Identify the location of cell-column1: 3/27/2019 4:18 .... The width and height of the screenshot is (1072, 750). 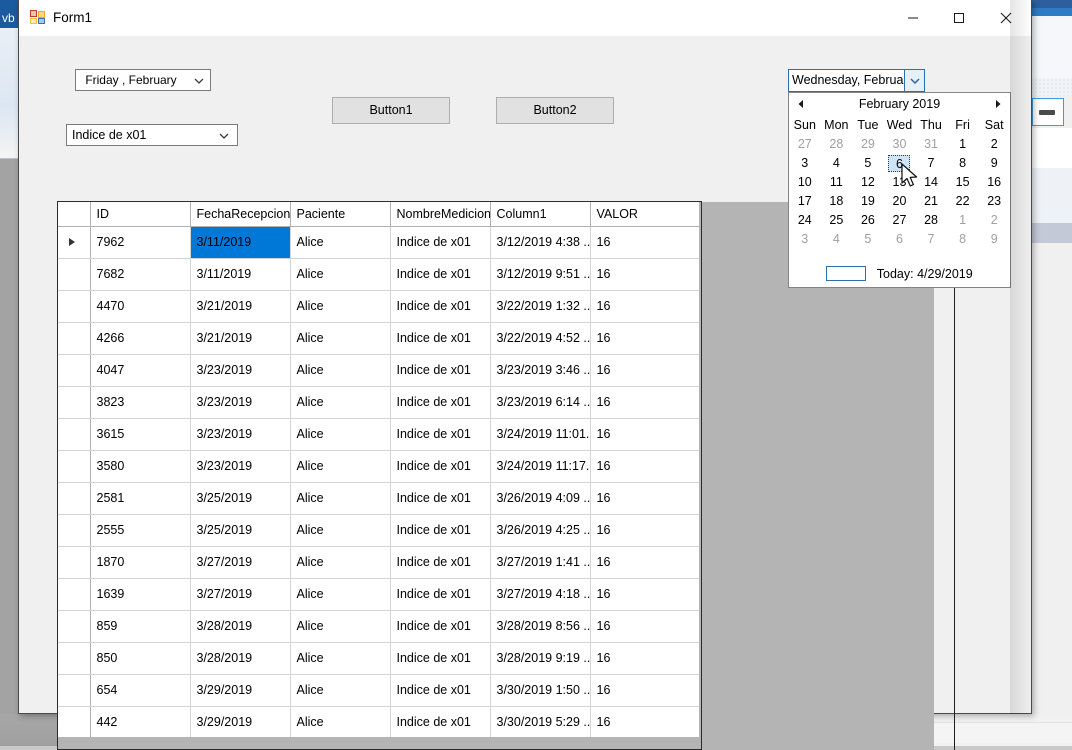
(540, 594).